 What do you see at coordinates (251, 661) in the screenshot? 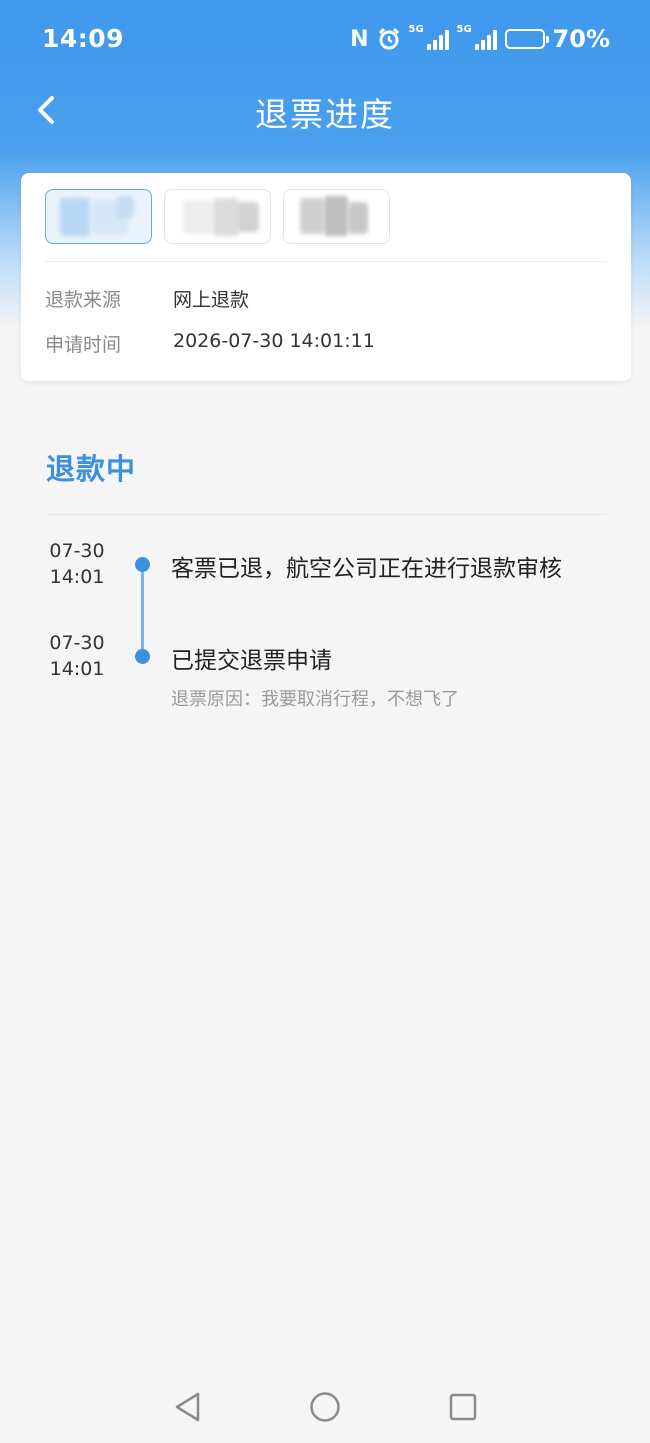
I see `timeline-event-text: 已提交退票申请` at bounding box center [251, 661].